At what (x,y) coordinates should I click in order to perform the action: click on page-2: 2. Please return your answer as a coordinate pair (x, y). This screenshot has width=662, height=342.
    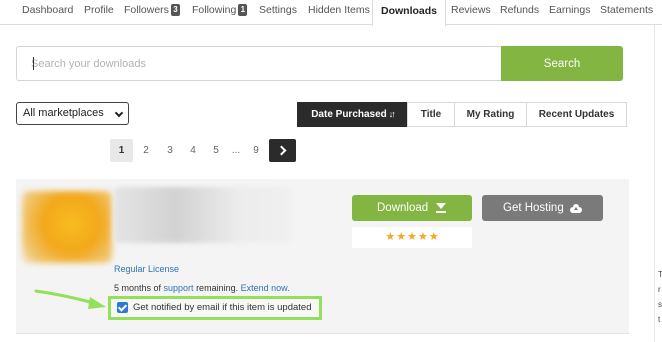
    Looking at the image, I should click on (146, 150).